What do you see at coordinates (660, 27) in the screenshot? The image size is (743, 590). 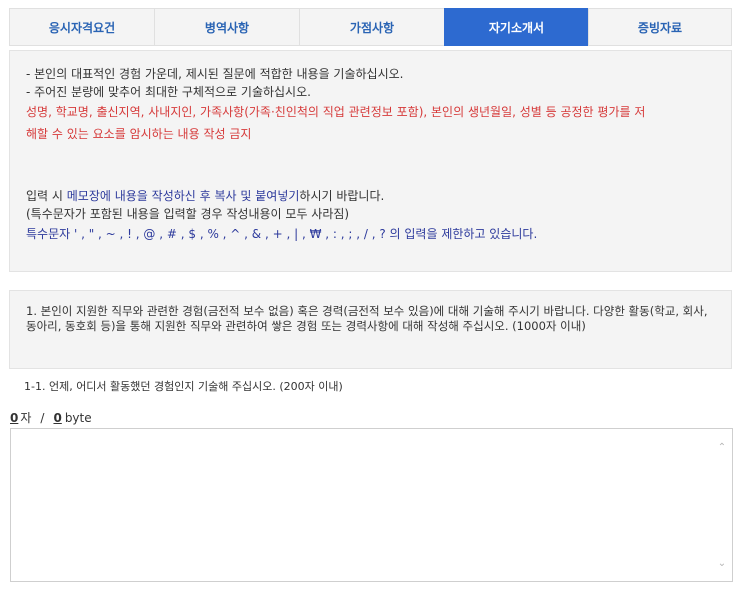 I see `tab-supporting-documents: 증빙자료` at bounding box center [660, 27].